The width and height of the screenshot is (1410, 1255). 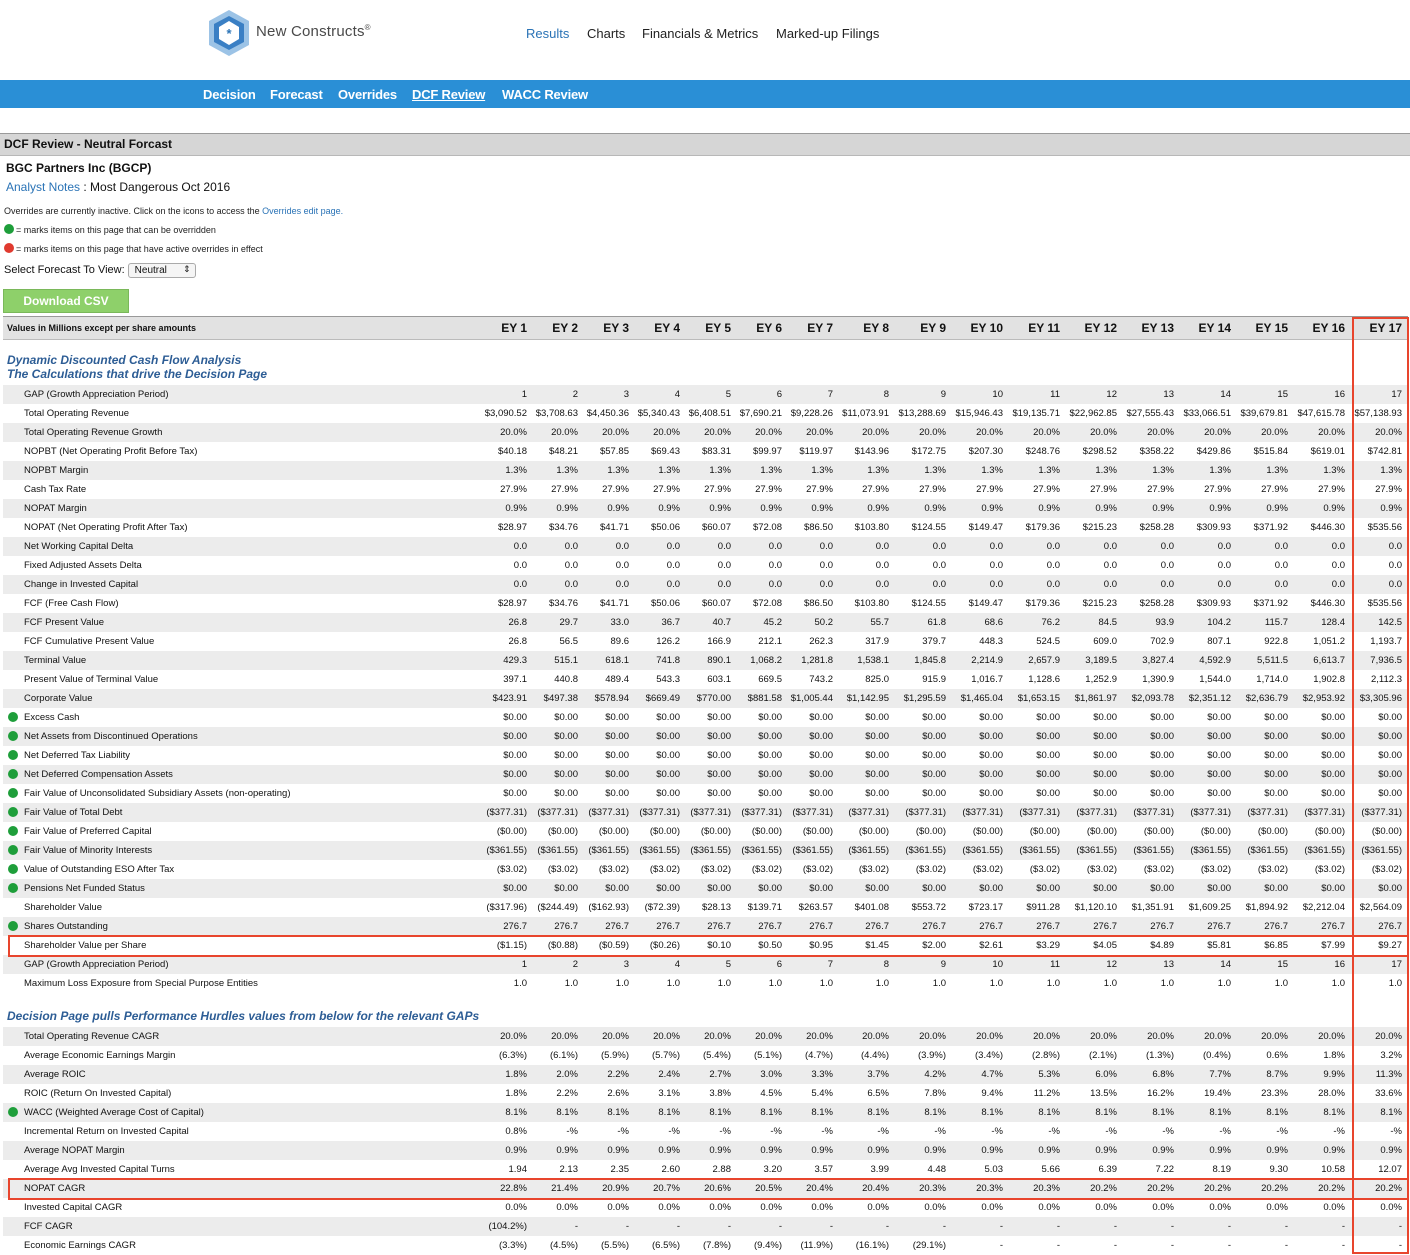 I want to click on table-cell: 1.3%, so click(x=822, y=470).